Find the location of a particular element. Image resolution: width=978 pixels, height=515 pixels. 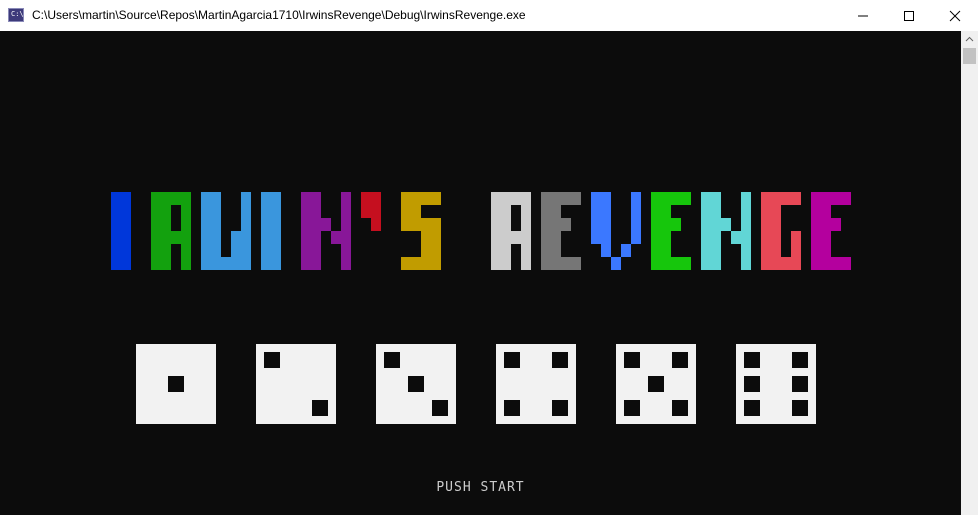

close-button is located at coordinates (955, 15).